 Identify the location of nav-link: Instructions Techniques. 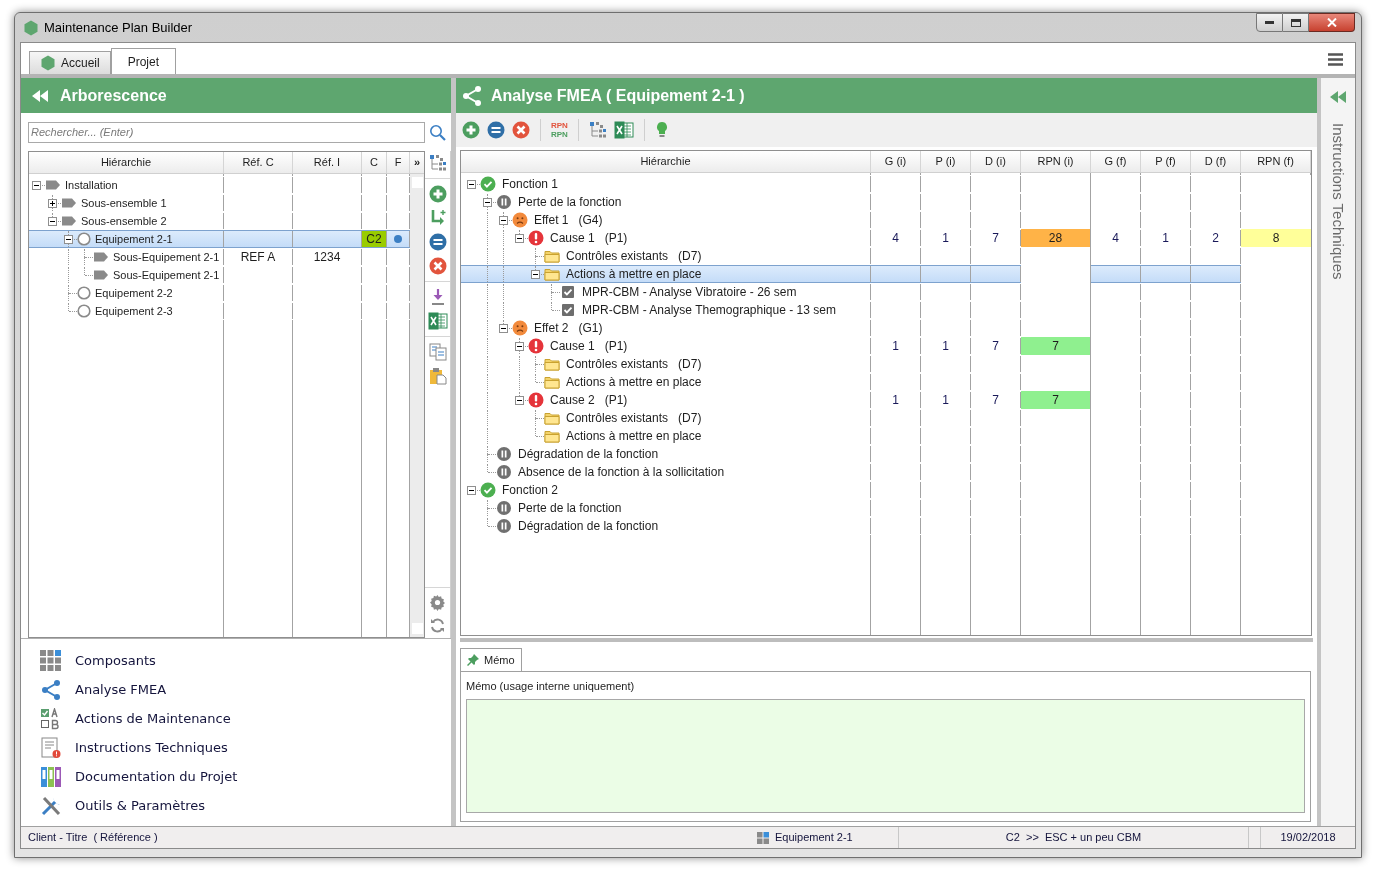
(151, 747).